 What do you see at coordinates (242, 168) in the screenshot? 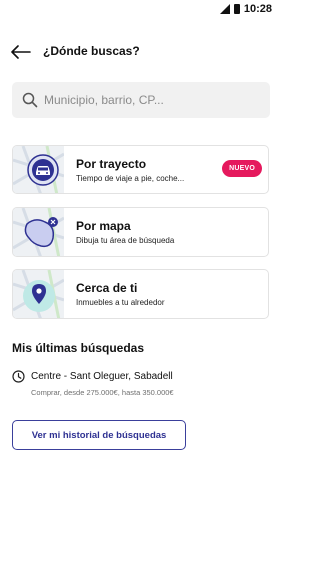
I see `new-badge: NUEVO` at bounding box center [242, 168].